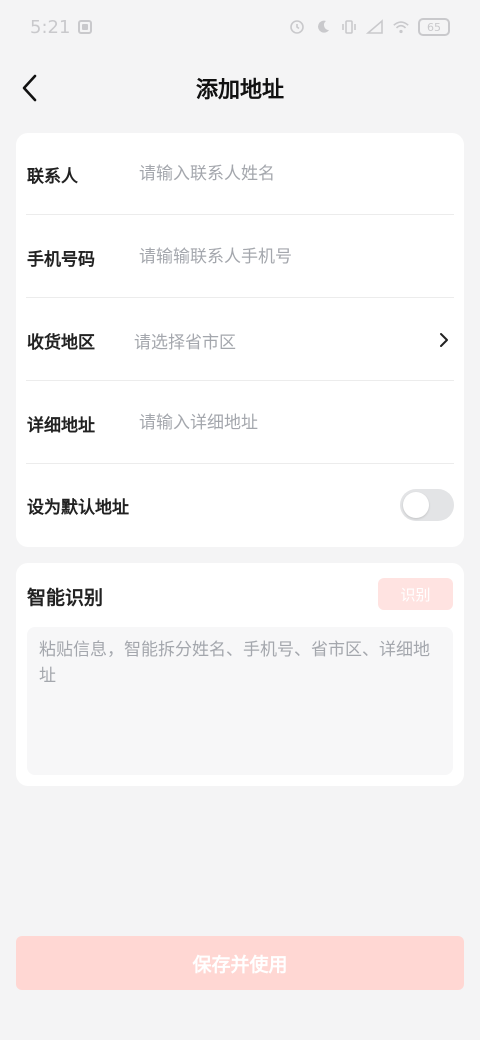  Describe the element at coordinates (240, 27) in the screenshot. I see `status-bar: 5:21 65` at that location.